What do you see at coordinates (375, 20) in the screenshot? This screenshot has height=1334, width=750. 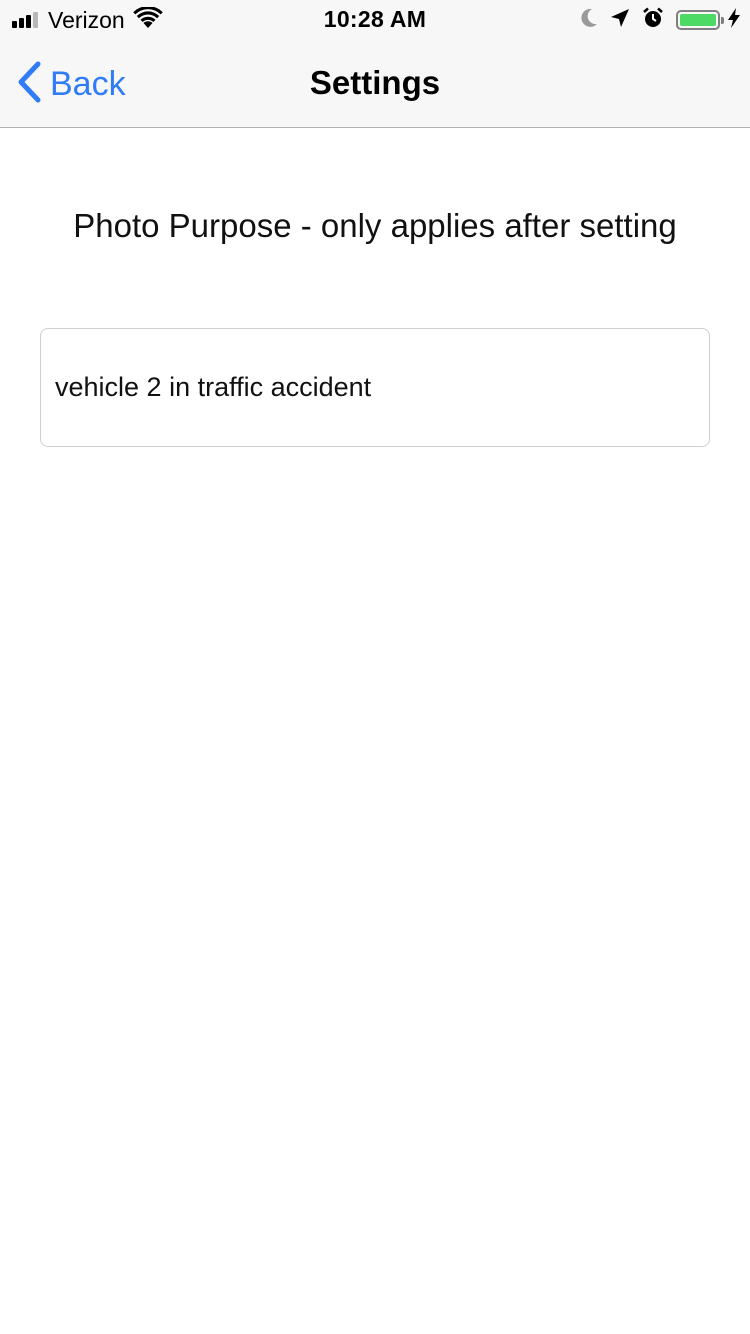 I see `status-bar: Verizon 10:28 AM` at bounding box center [375, 20].